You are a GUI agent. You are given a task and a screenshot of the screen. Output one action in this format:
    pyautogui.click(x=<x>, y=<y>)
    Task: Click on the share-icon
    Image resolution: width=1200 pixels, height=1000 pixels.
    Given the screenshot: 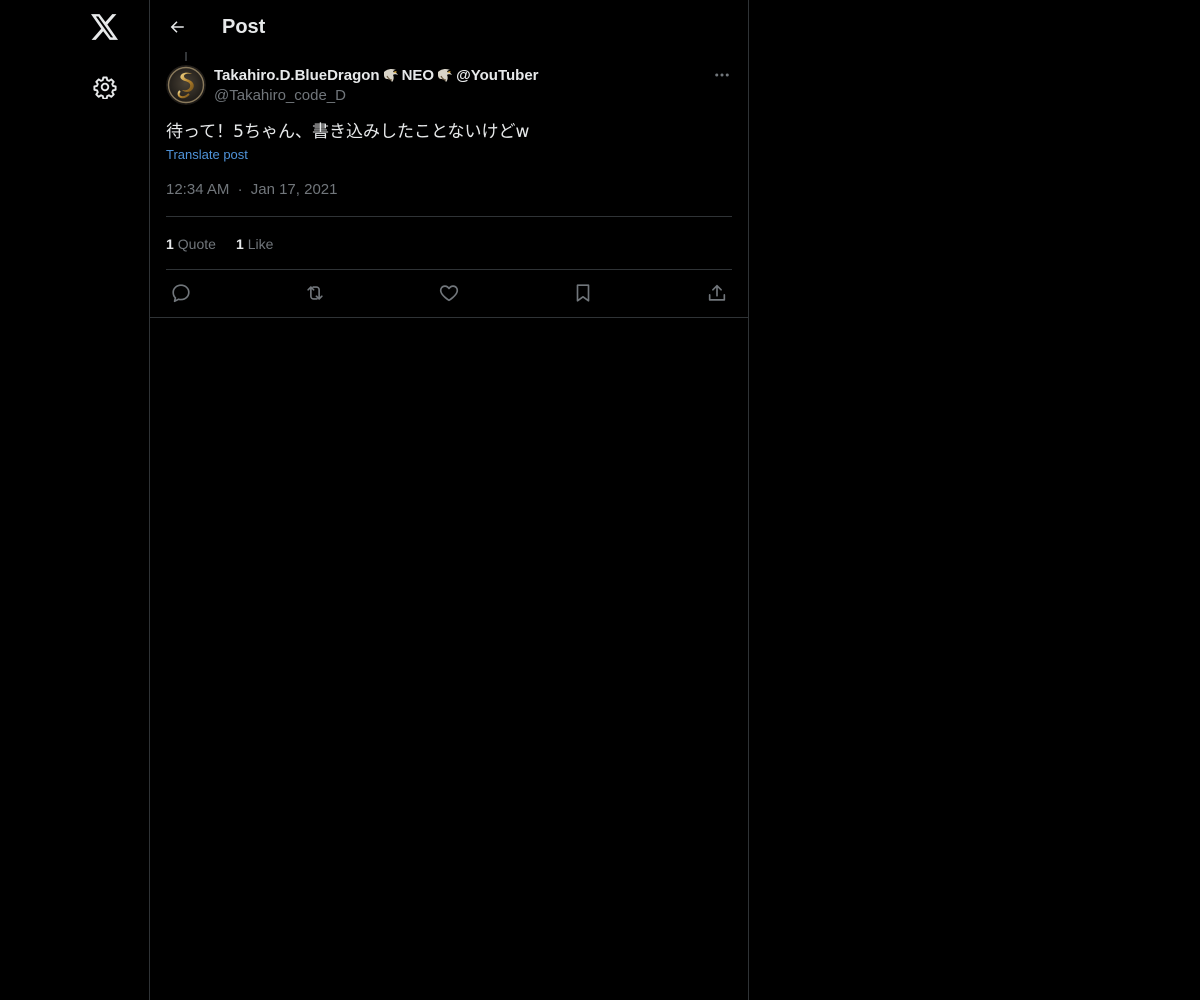 What is the action you would take?
    pyautogui.click(x=717, y=292)
    